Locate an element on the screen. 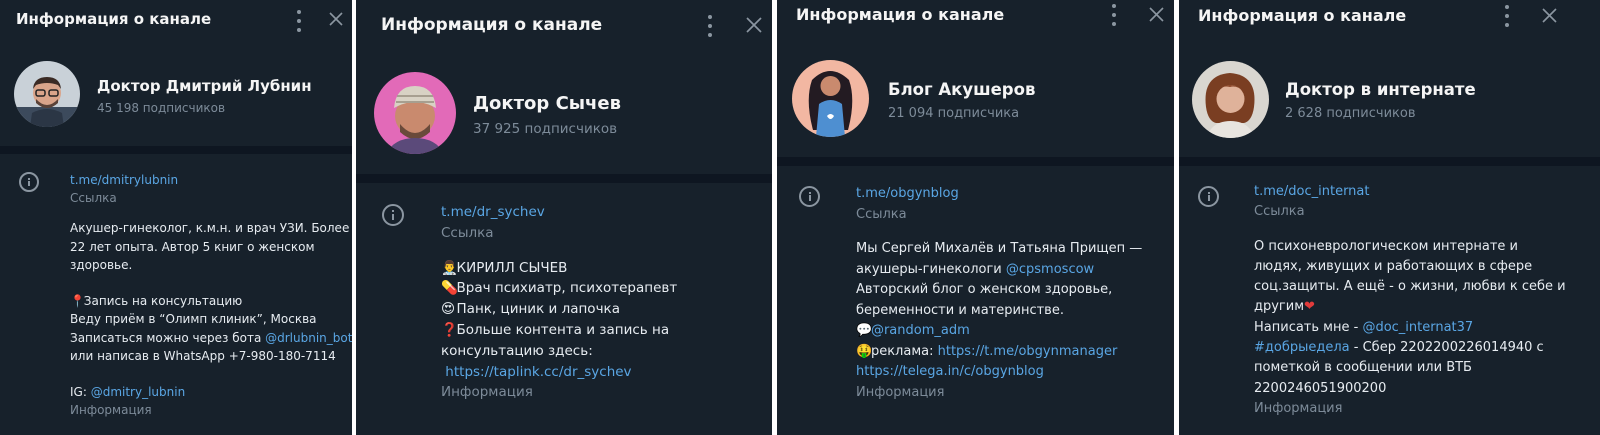 The image size is (1600, 435). hashtag-link: #добрыедела is located at coordinates (1302, 347).